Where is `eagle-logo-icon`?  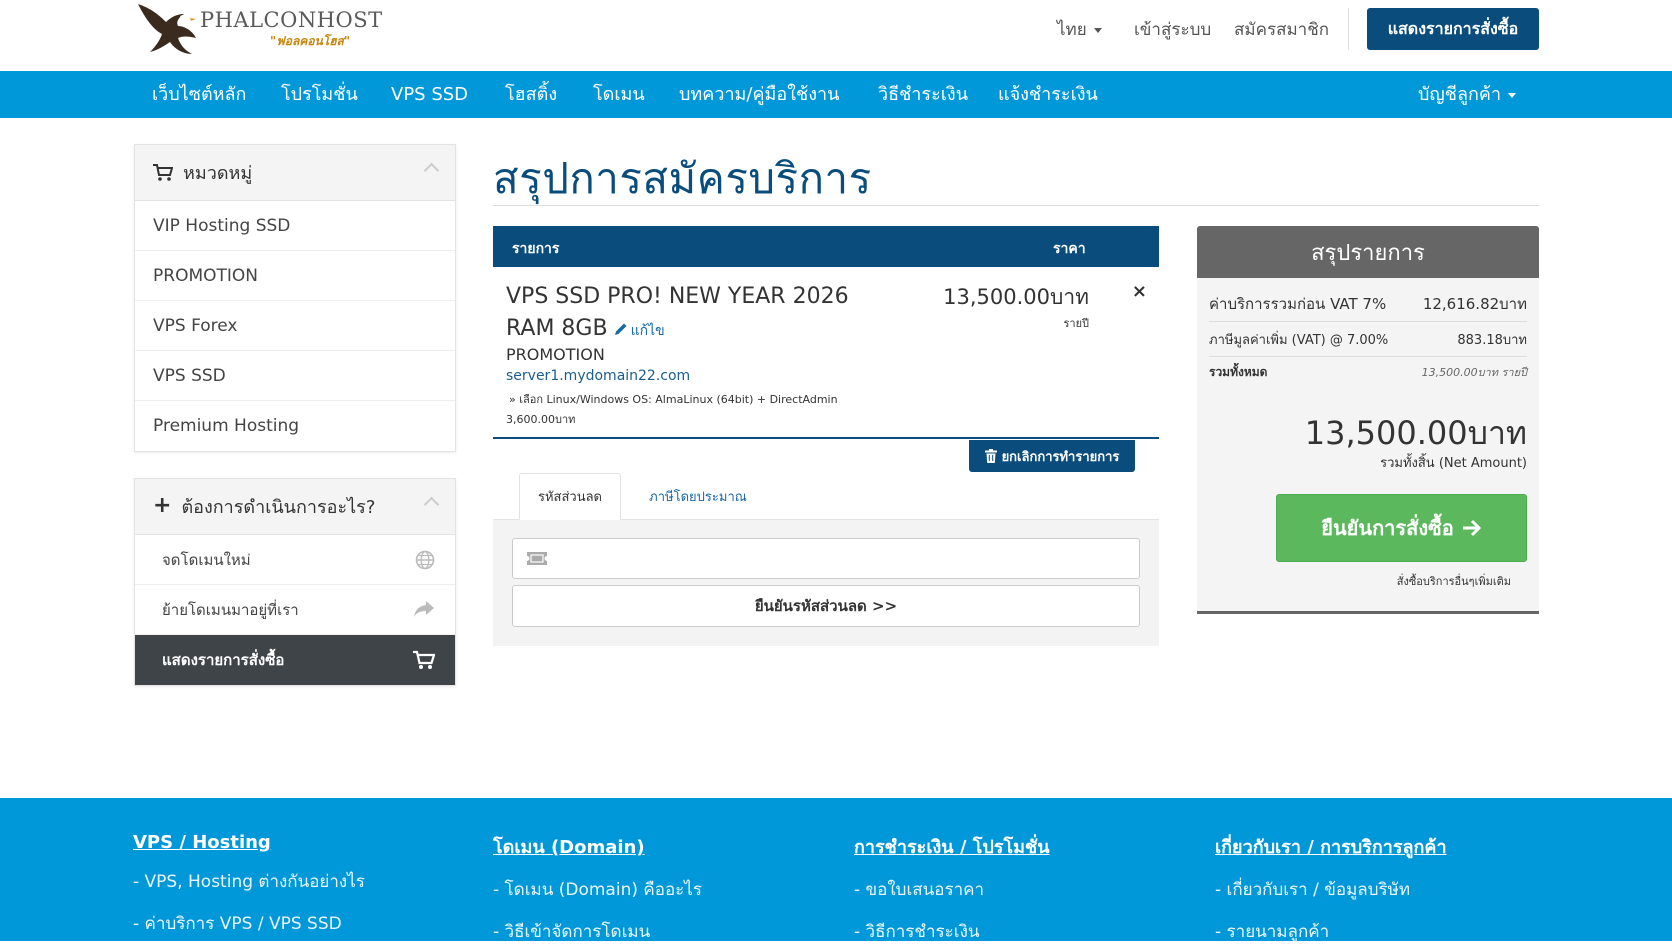 eagle-logo-icon is located at coordinates (167, 29).